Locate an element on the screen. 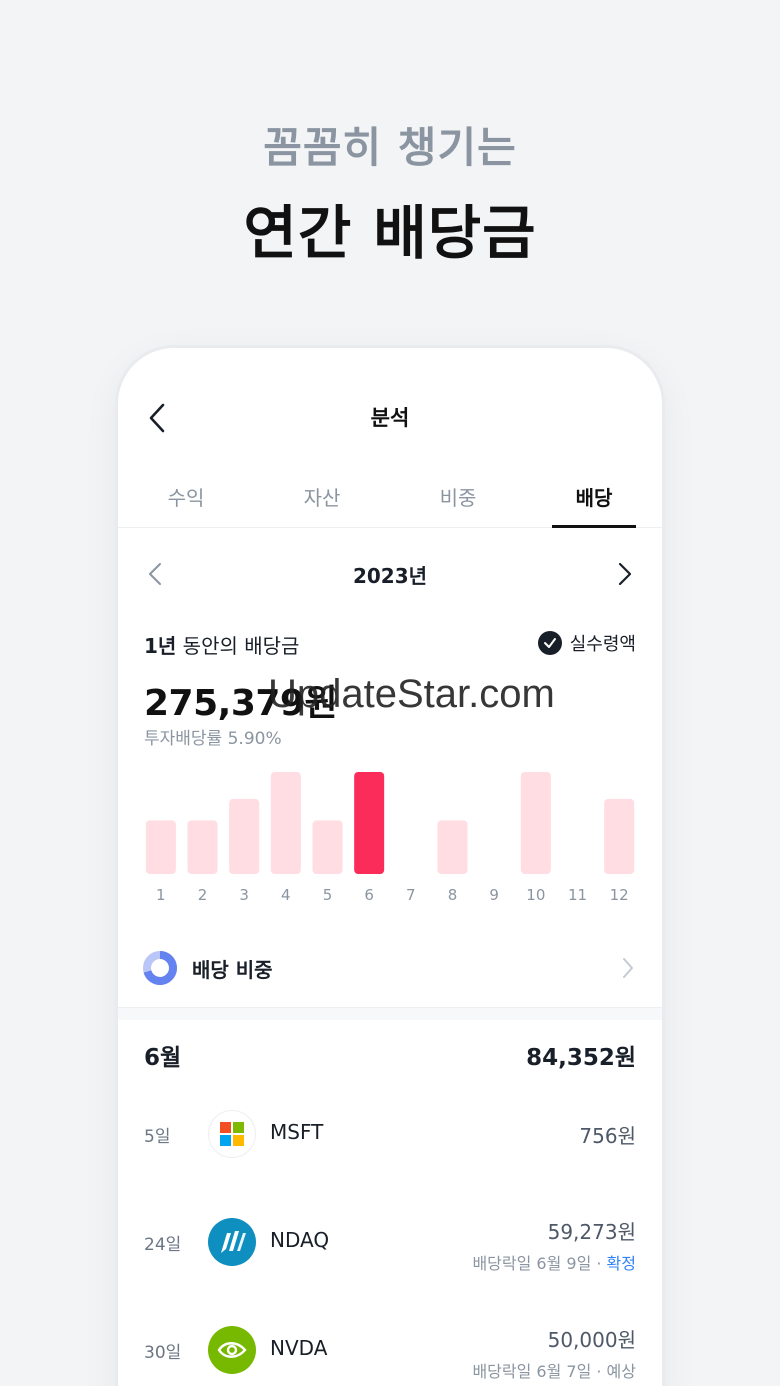 The image size is (780, 1386). promo-subtitle: 꼼꼼히 챙기는 is located at coordinates (390, 147).